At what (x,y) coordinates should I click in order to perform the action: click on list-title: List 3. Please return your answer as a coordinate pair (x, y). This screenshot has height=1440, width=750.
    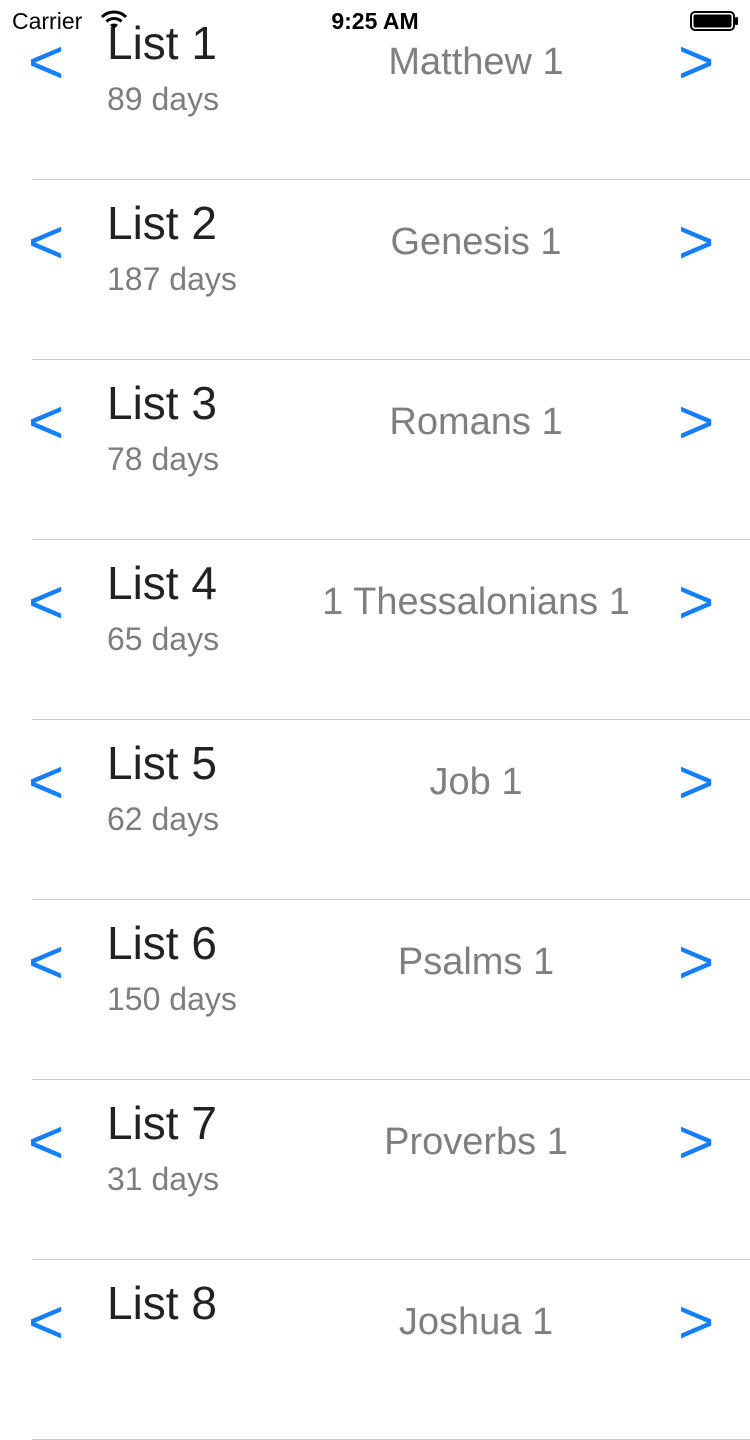
    Looking at the image, I should click on (162, 403).